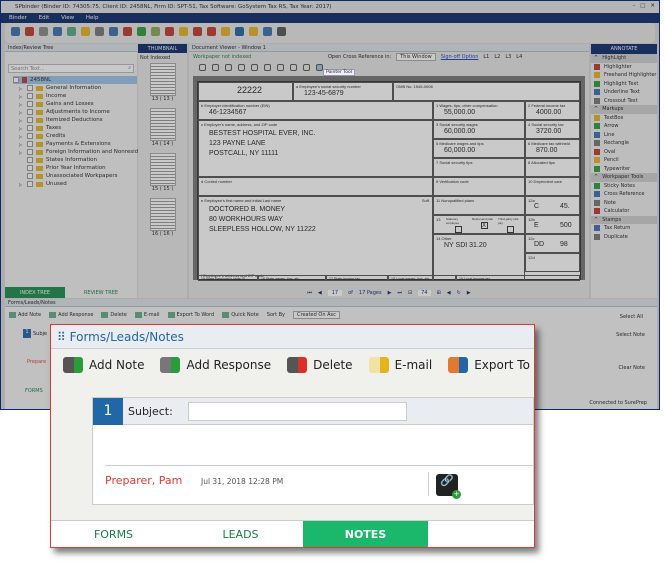 The width and height of the screenshot is (665, 563). What do you see at coordinates (71, 120) in the screenshot?
I see `tree-item: ▷ Itemized Deductions` at bounding box center [71, 120].